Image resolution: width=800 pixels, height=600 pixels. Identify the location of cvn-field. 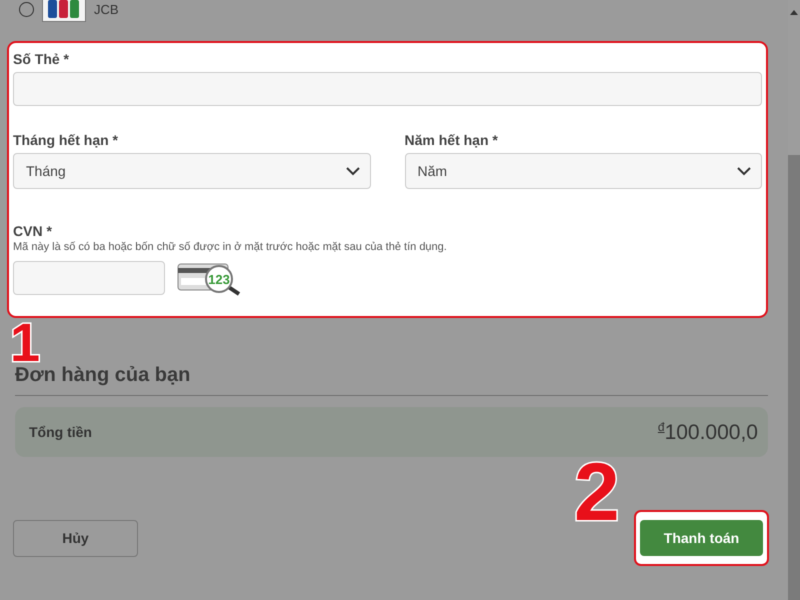
(89, 278).